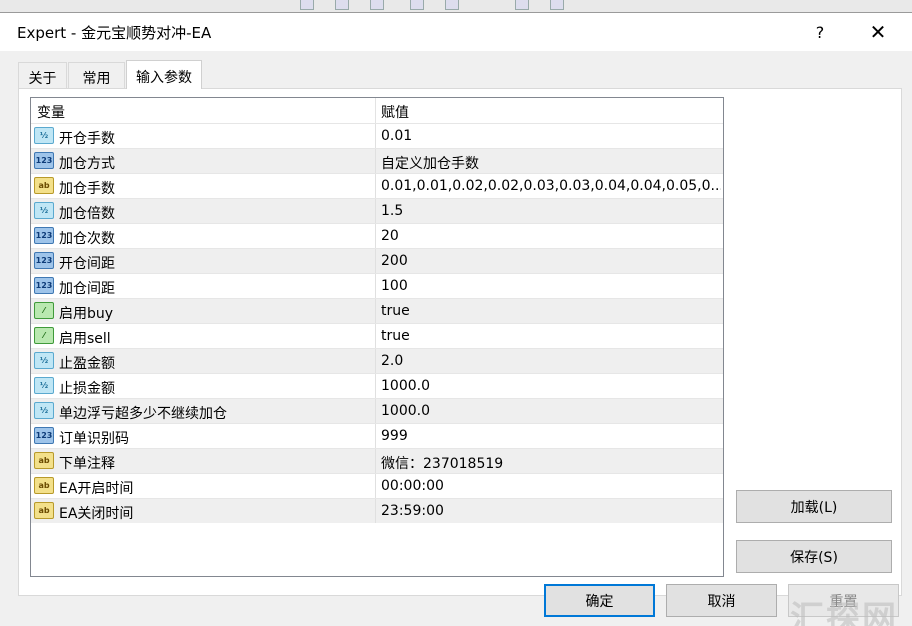  I want to click on parameter-name-cell: 123 订单识别码, so click(203, 436).